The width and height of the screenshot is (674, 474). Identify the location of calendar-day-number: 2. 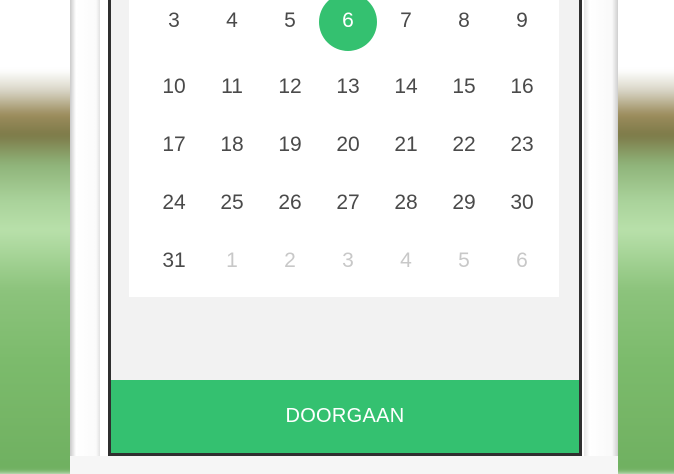
(290, 260).